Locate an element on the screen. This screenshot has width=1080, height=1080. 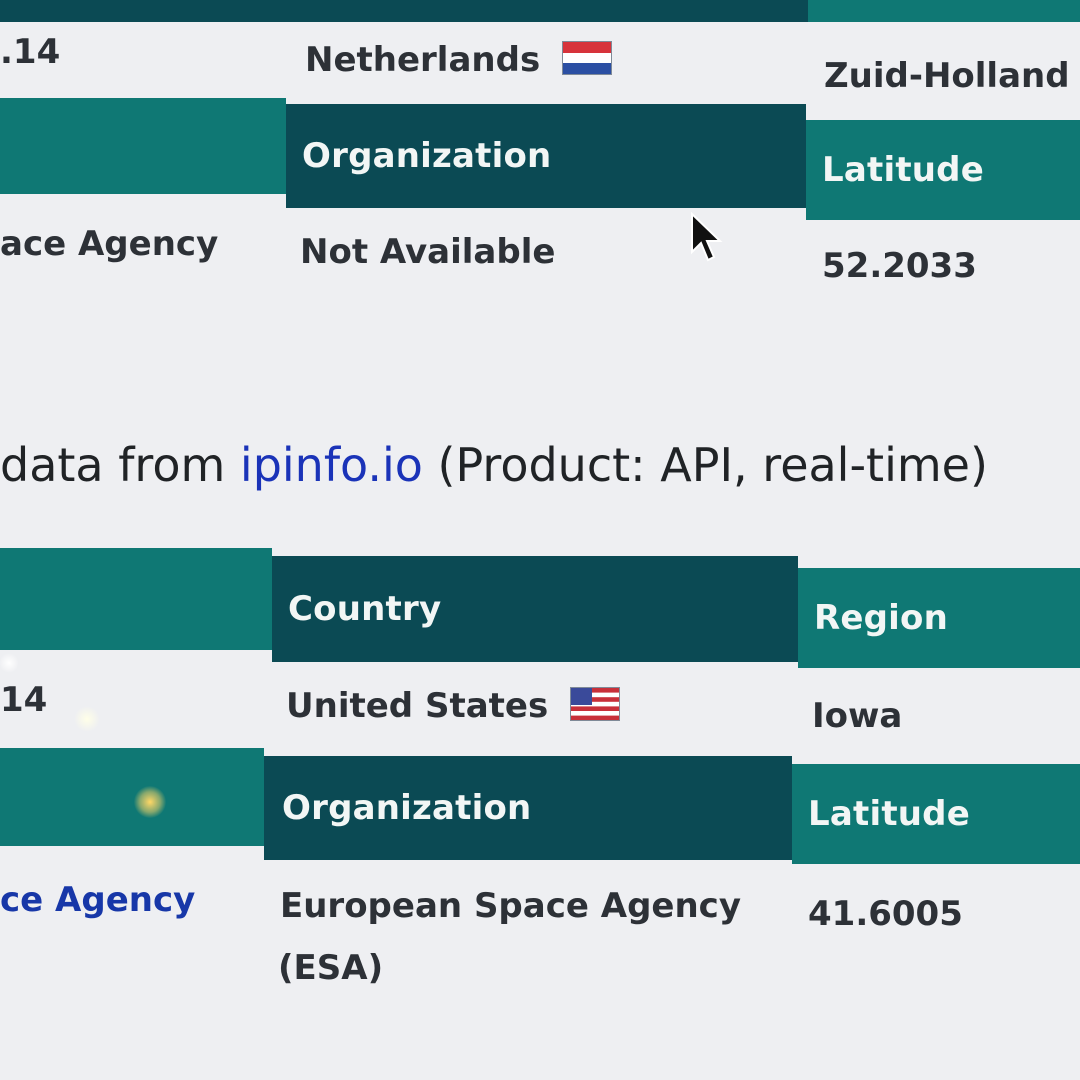
table1-row: .14 Netherlands Zuid-Holland is located at coordinates (540, 61).